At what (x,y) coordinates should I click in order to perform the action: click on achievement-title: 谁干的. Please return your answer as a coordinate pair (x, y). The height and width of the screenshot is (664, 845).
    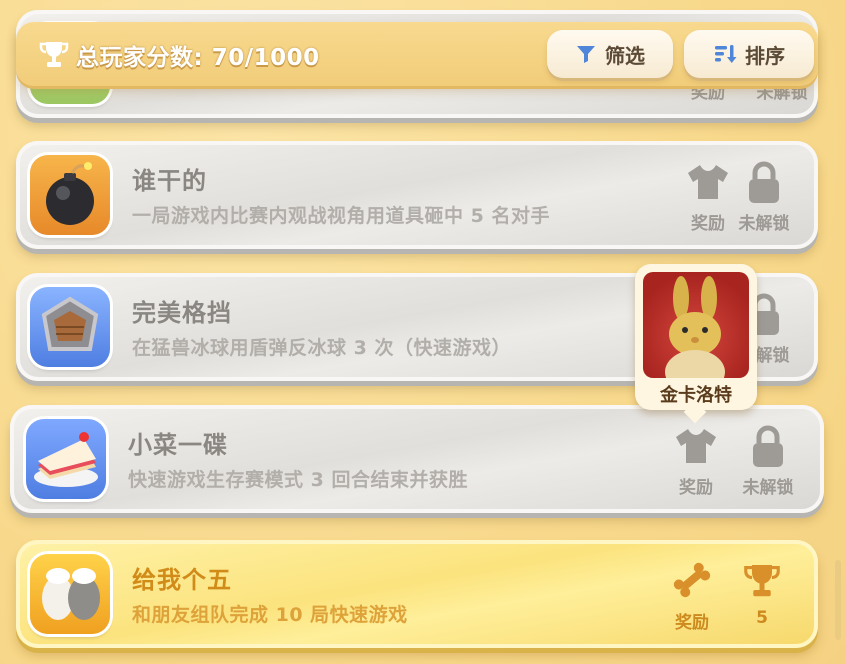
    Looking at the image, I should click on (169, 181).